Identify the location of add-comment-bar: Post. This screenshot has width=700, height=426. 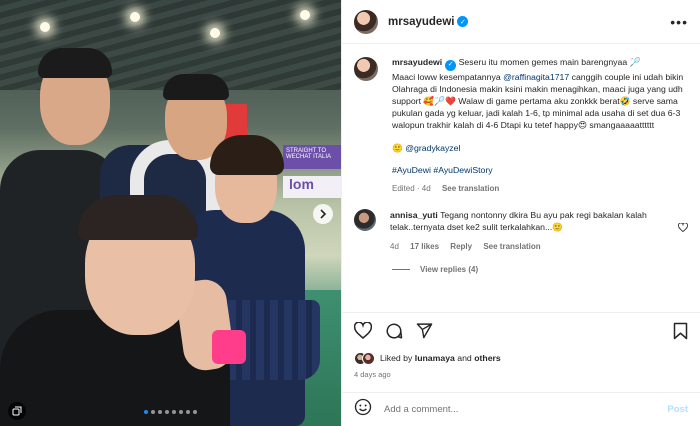
(521, 409).